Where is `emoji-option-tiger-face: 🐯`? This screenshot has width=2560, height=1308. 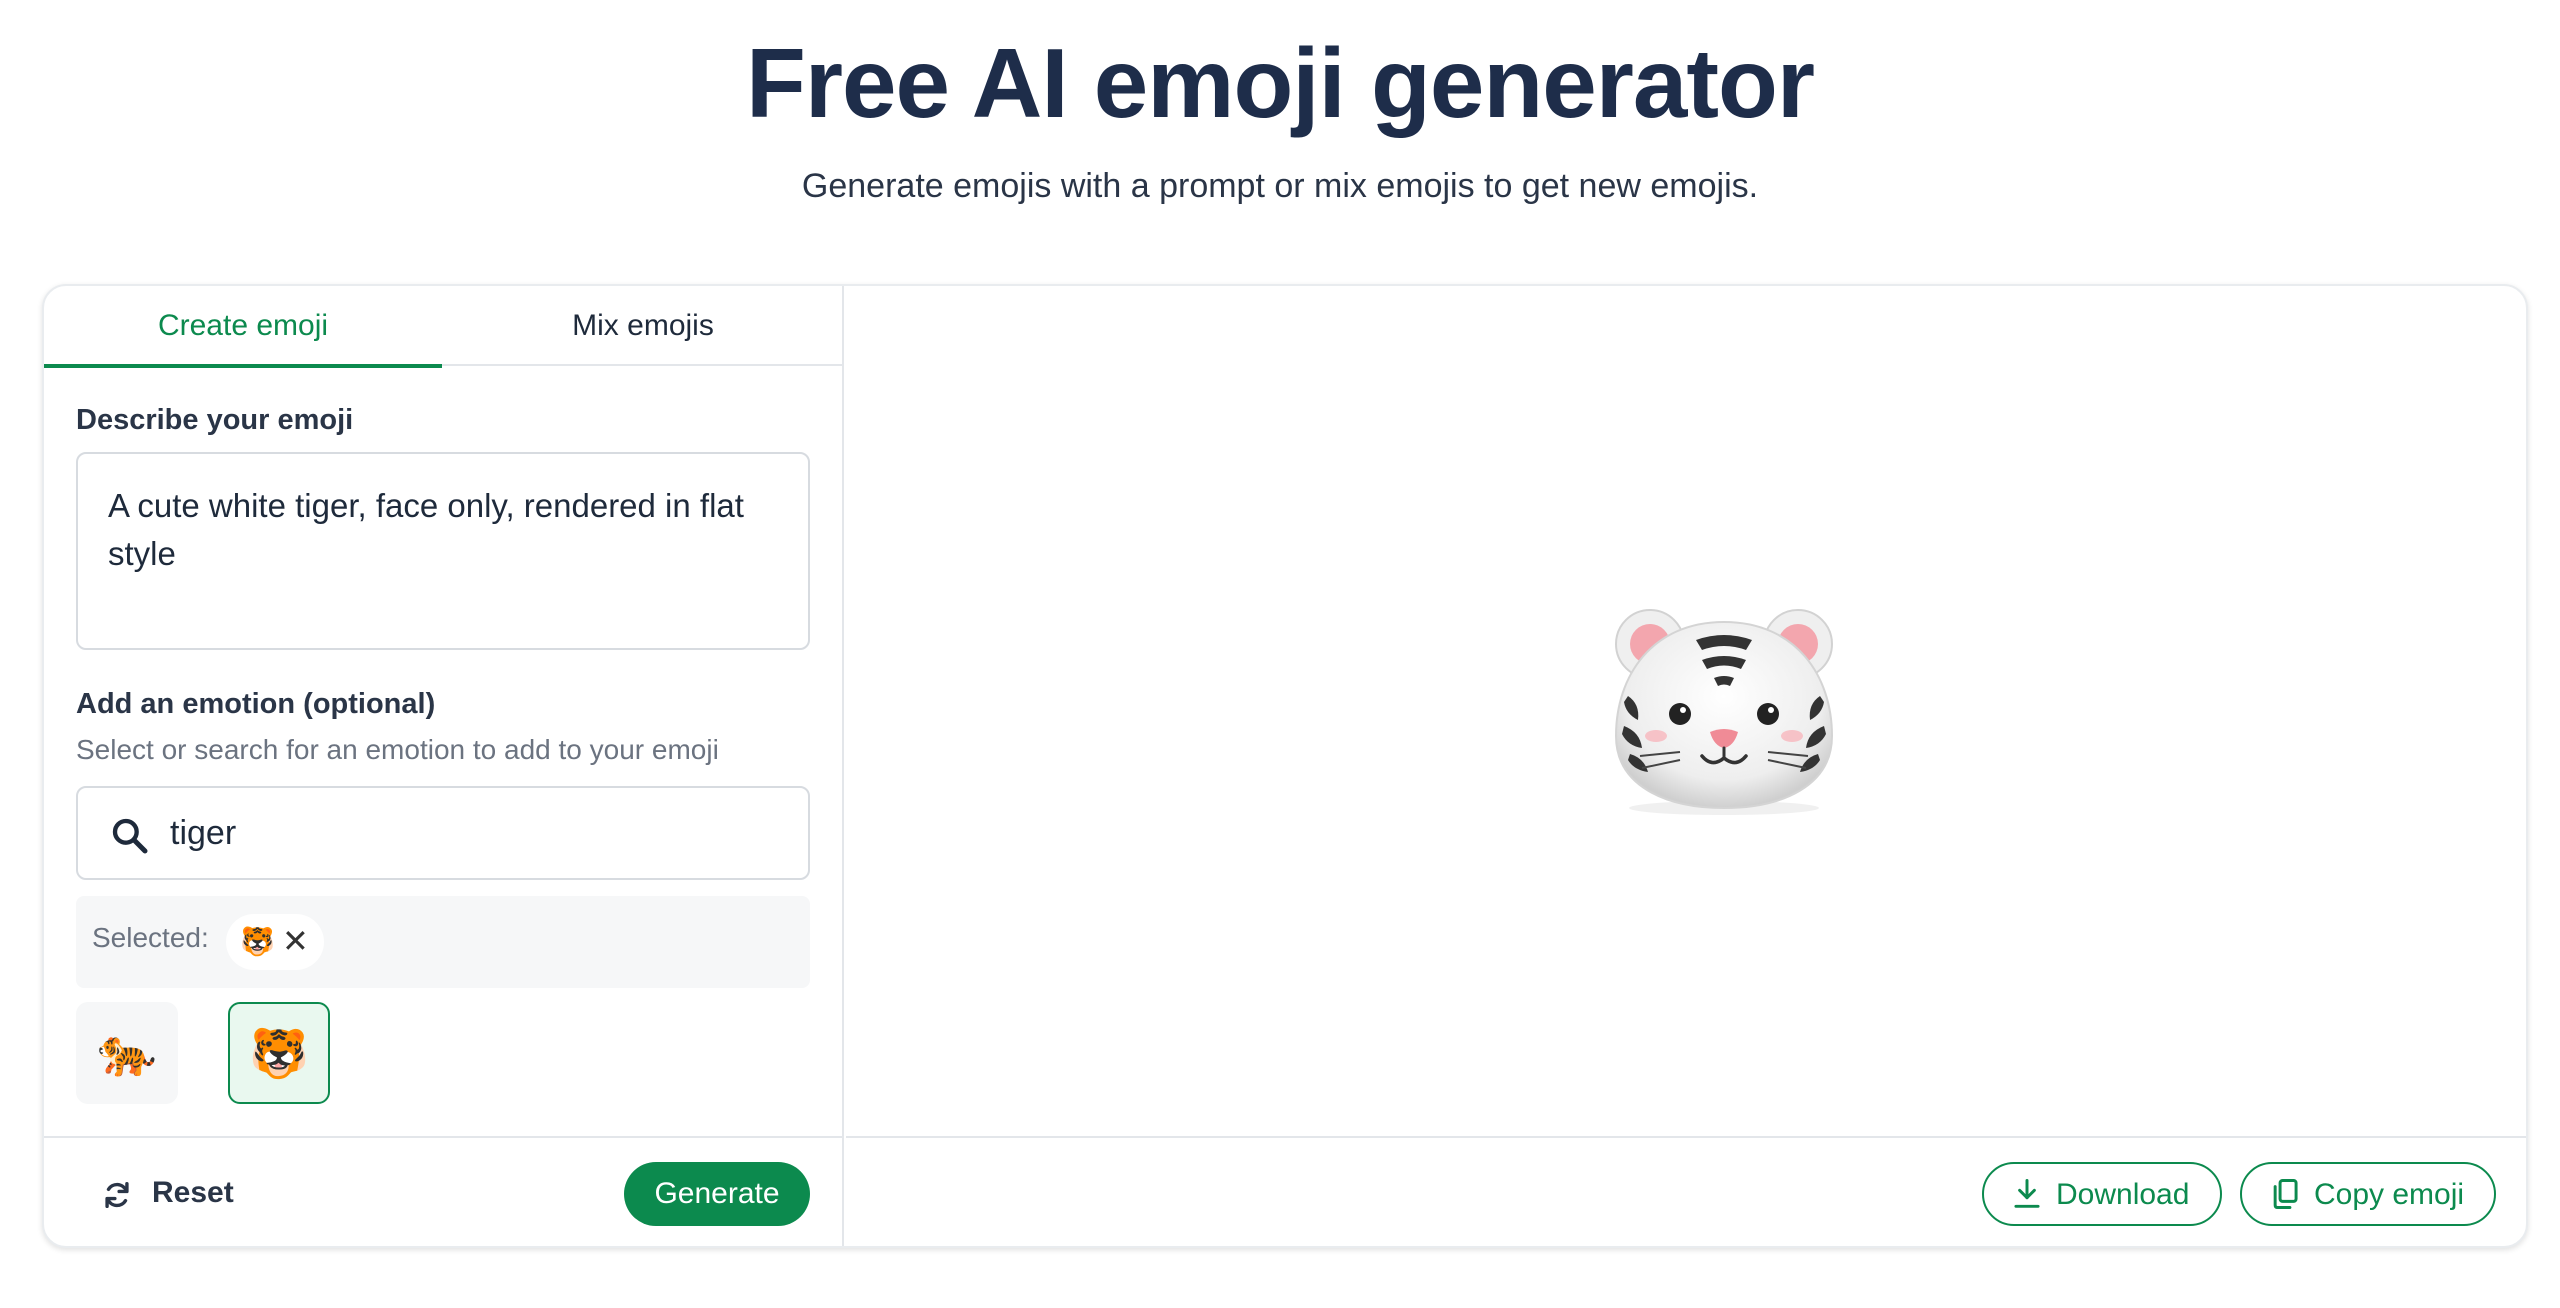
emoji-option-tiger-face: 🐯 is located at coordinates (279, 1053).